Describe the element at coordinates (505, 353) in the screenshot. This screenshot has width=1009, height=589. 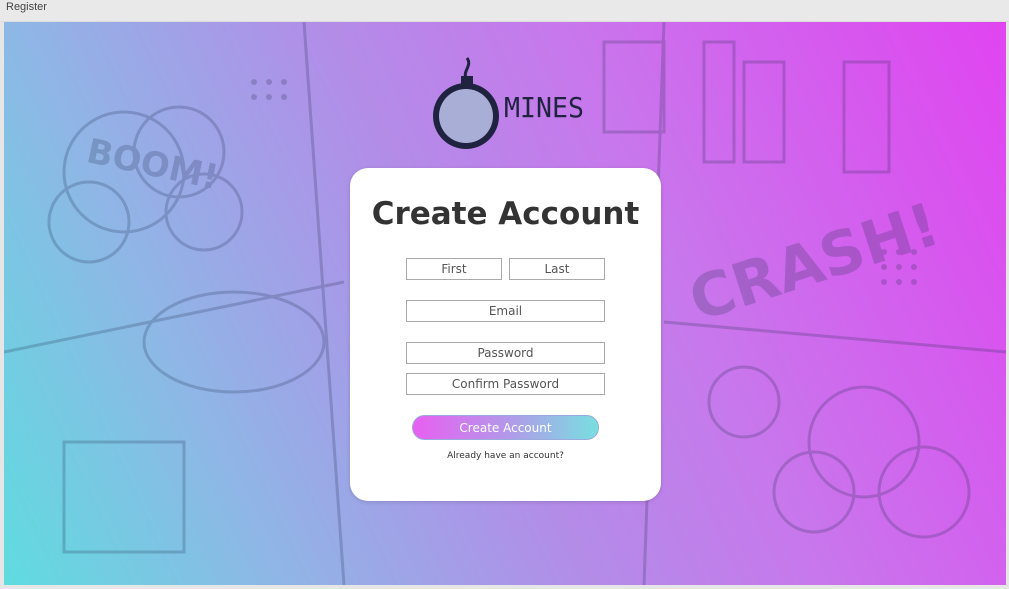
I see `password-field` at that location.